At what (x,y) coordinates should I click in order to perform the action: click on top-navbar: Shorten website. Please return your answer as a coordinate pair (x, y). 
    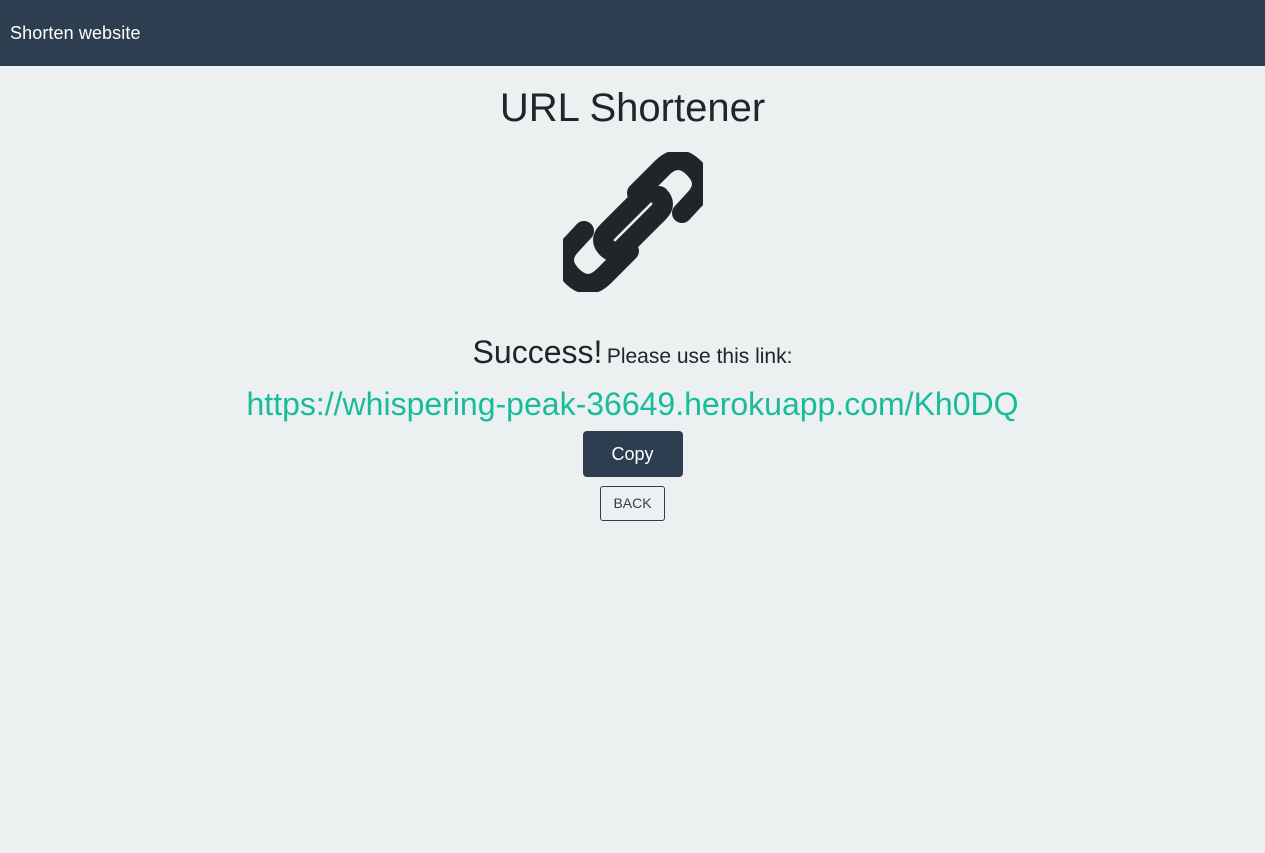
    Looking at the image, I should click on (632, 33).